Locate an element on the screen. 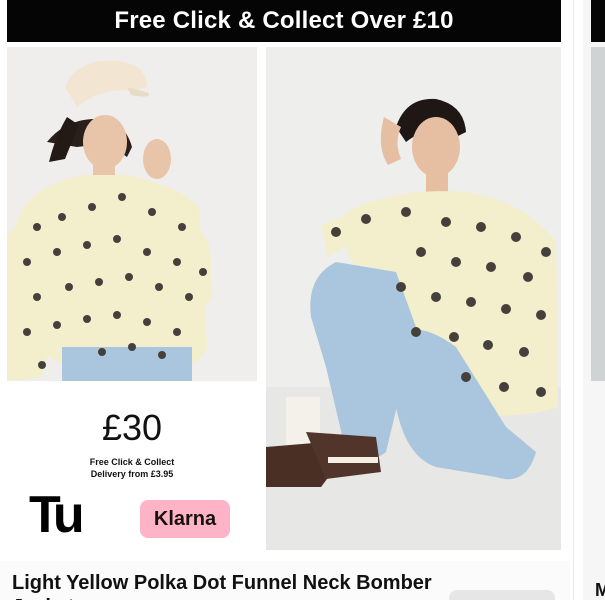 This screenshot has height=600, width=605. next-product-card: M is located at coordinates (594, 300).